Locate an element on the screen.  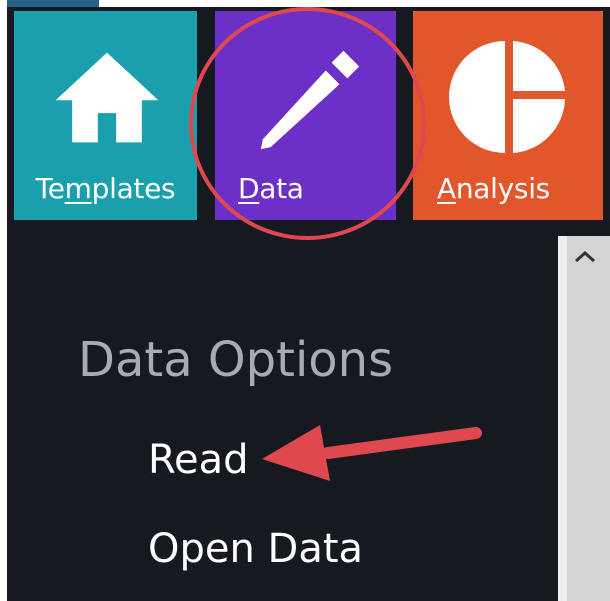
analysis-tile-label: Analysis is located at coordinates (493, 188).